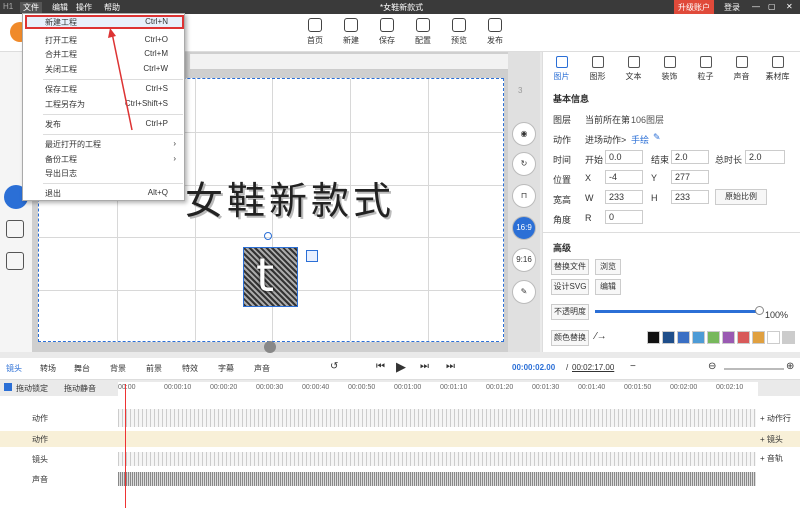 The width and height of the screenshot is (800, 513). I want to click on mute-label: 拖动静音, so click(80, 388).